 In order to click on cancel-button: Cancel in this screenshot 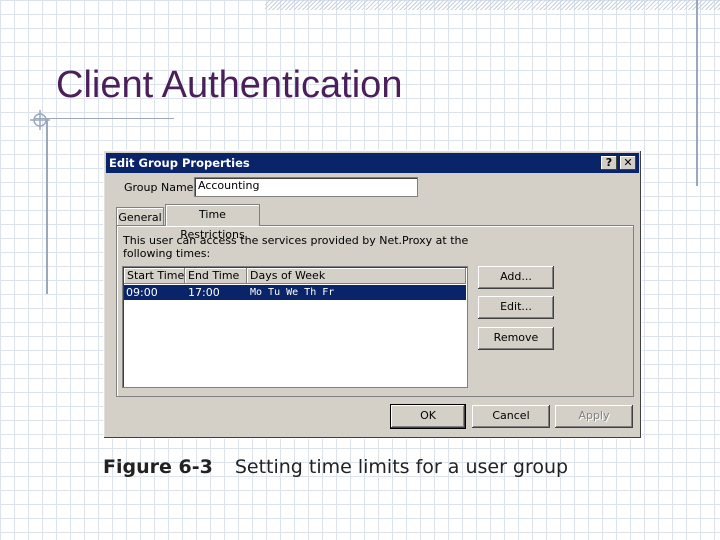, I will do `click(511, 416)`.